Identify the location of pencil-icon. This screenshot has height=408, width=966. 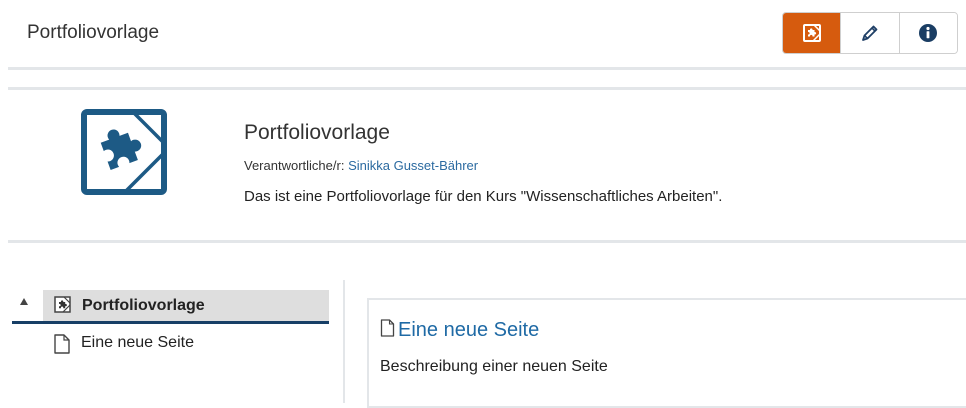
(870, 33).